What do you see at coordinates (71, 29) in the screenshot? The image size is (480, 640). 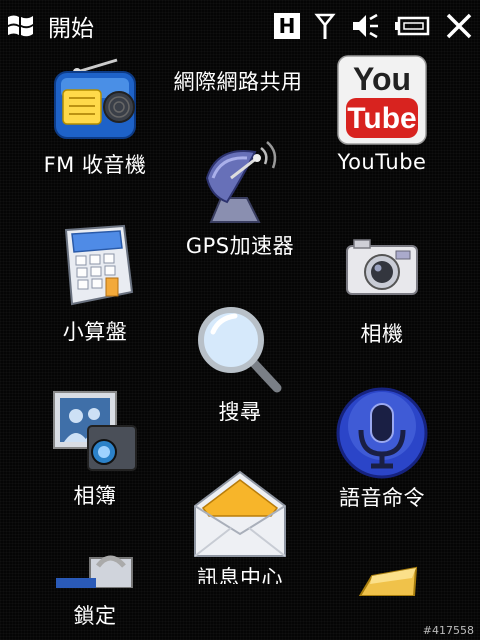 I see `start-title: 開始` at bounding box center [71, 29].